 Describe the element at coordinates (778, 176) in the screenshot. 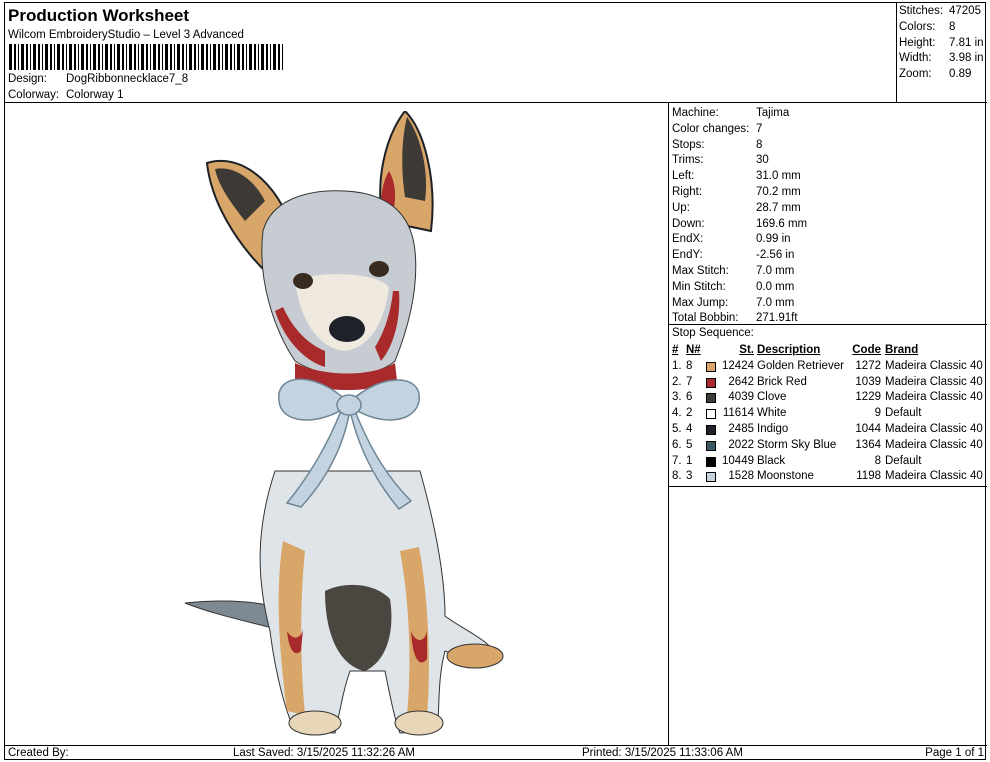

I see `machine-info-value: 31.0 mm` at that location.